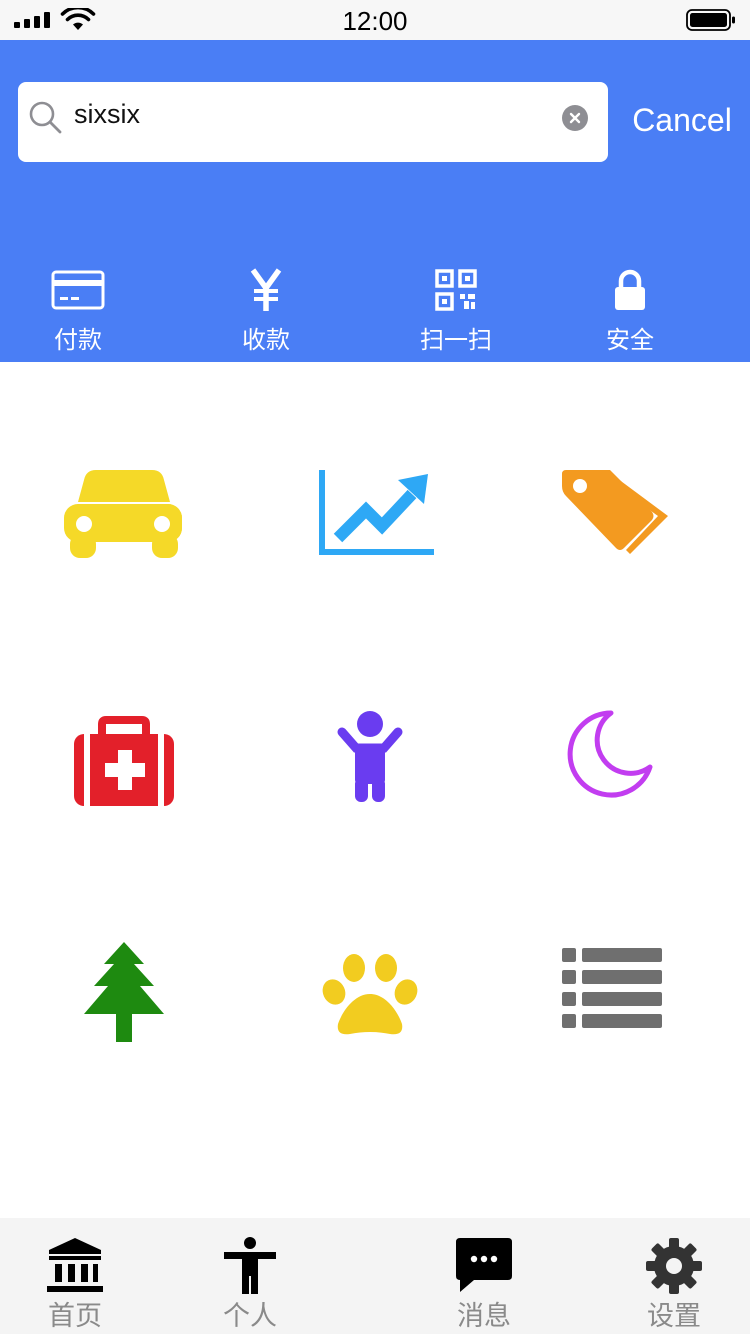  I want to click on tab-label: 消息, so click(484, 1316).